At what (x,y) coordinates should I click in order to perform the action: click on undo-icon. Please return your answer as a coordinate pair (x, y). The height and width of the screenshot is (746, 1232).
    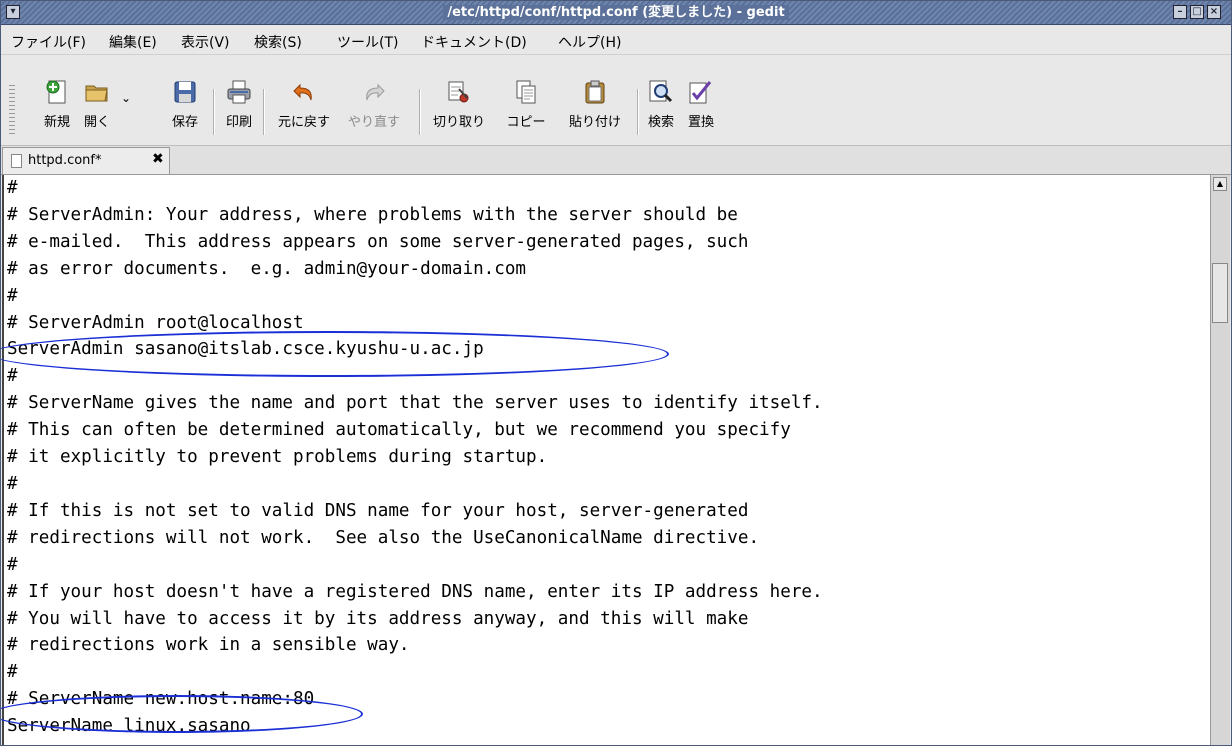
    Looking at the image, I should click on (302, 92).